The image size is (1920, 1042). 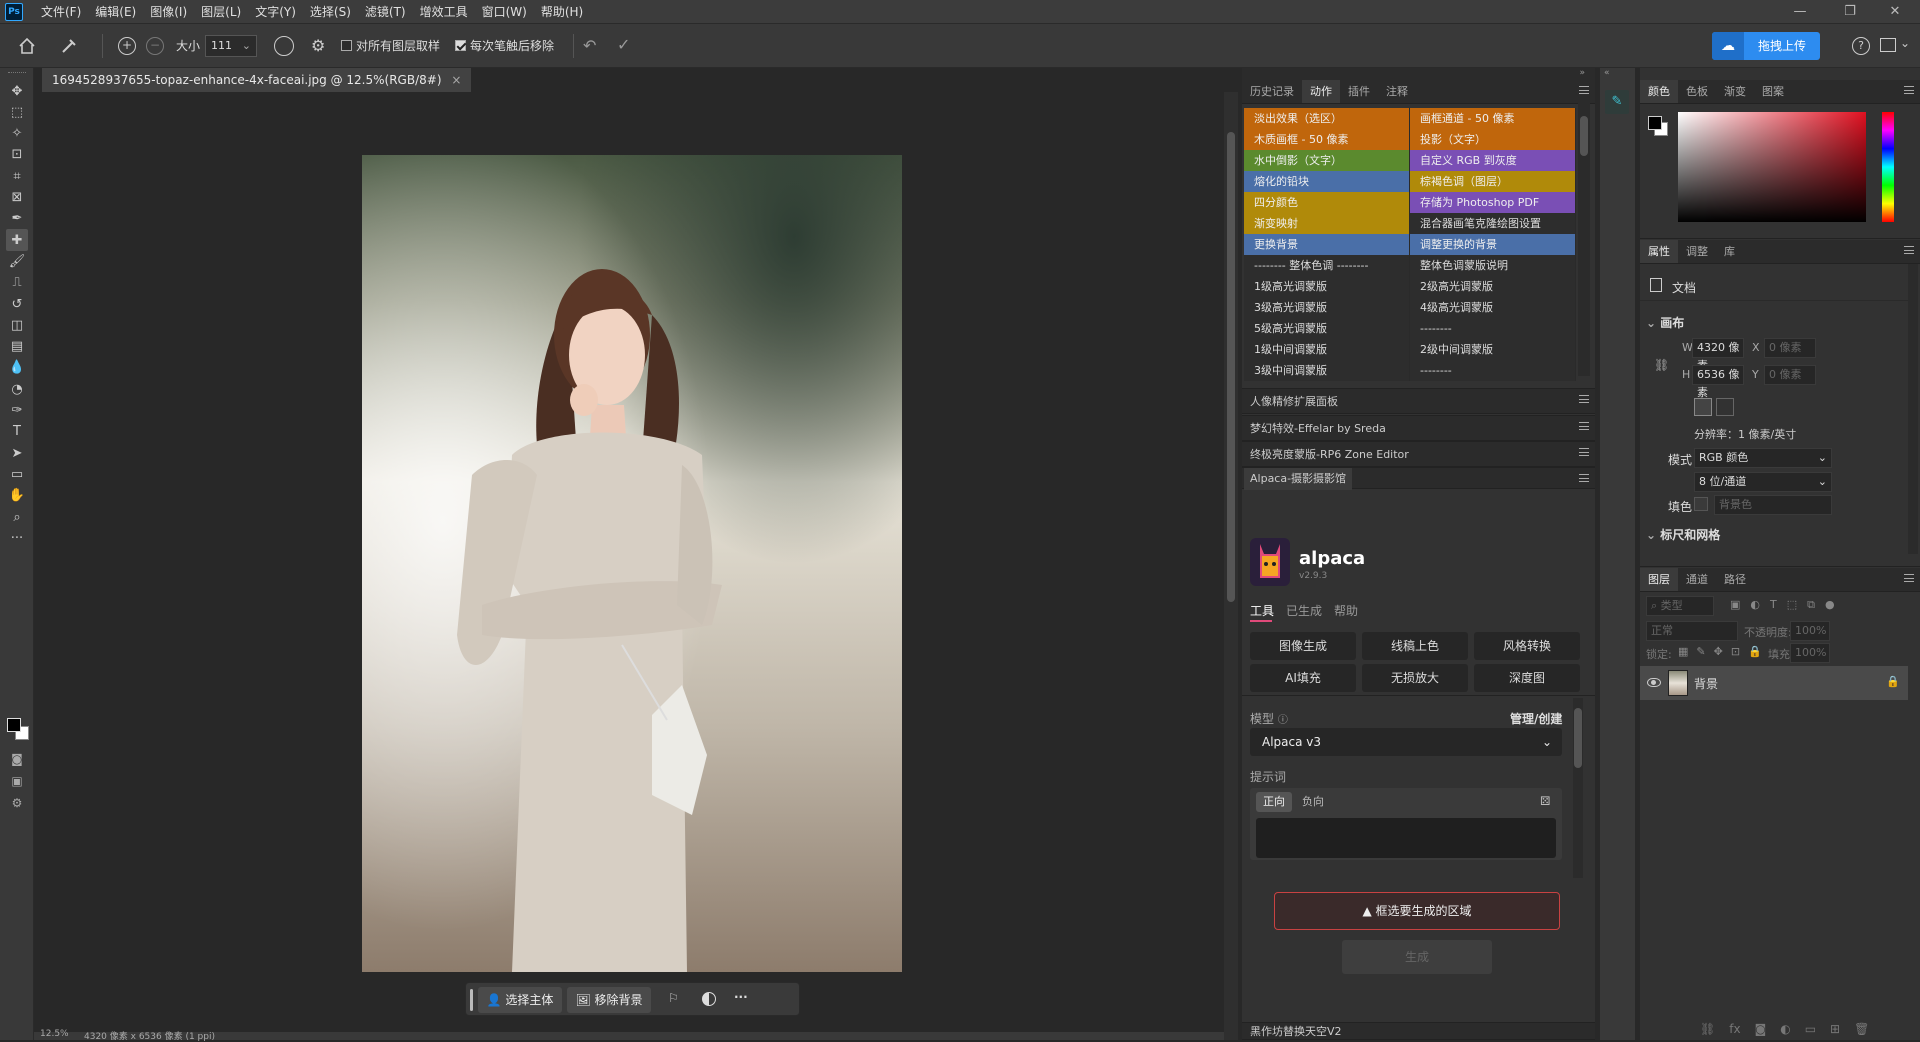 I want to click on manage-create-link: 管理/创建, so click(x=1536, y=718).